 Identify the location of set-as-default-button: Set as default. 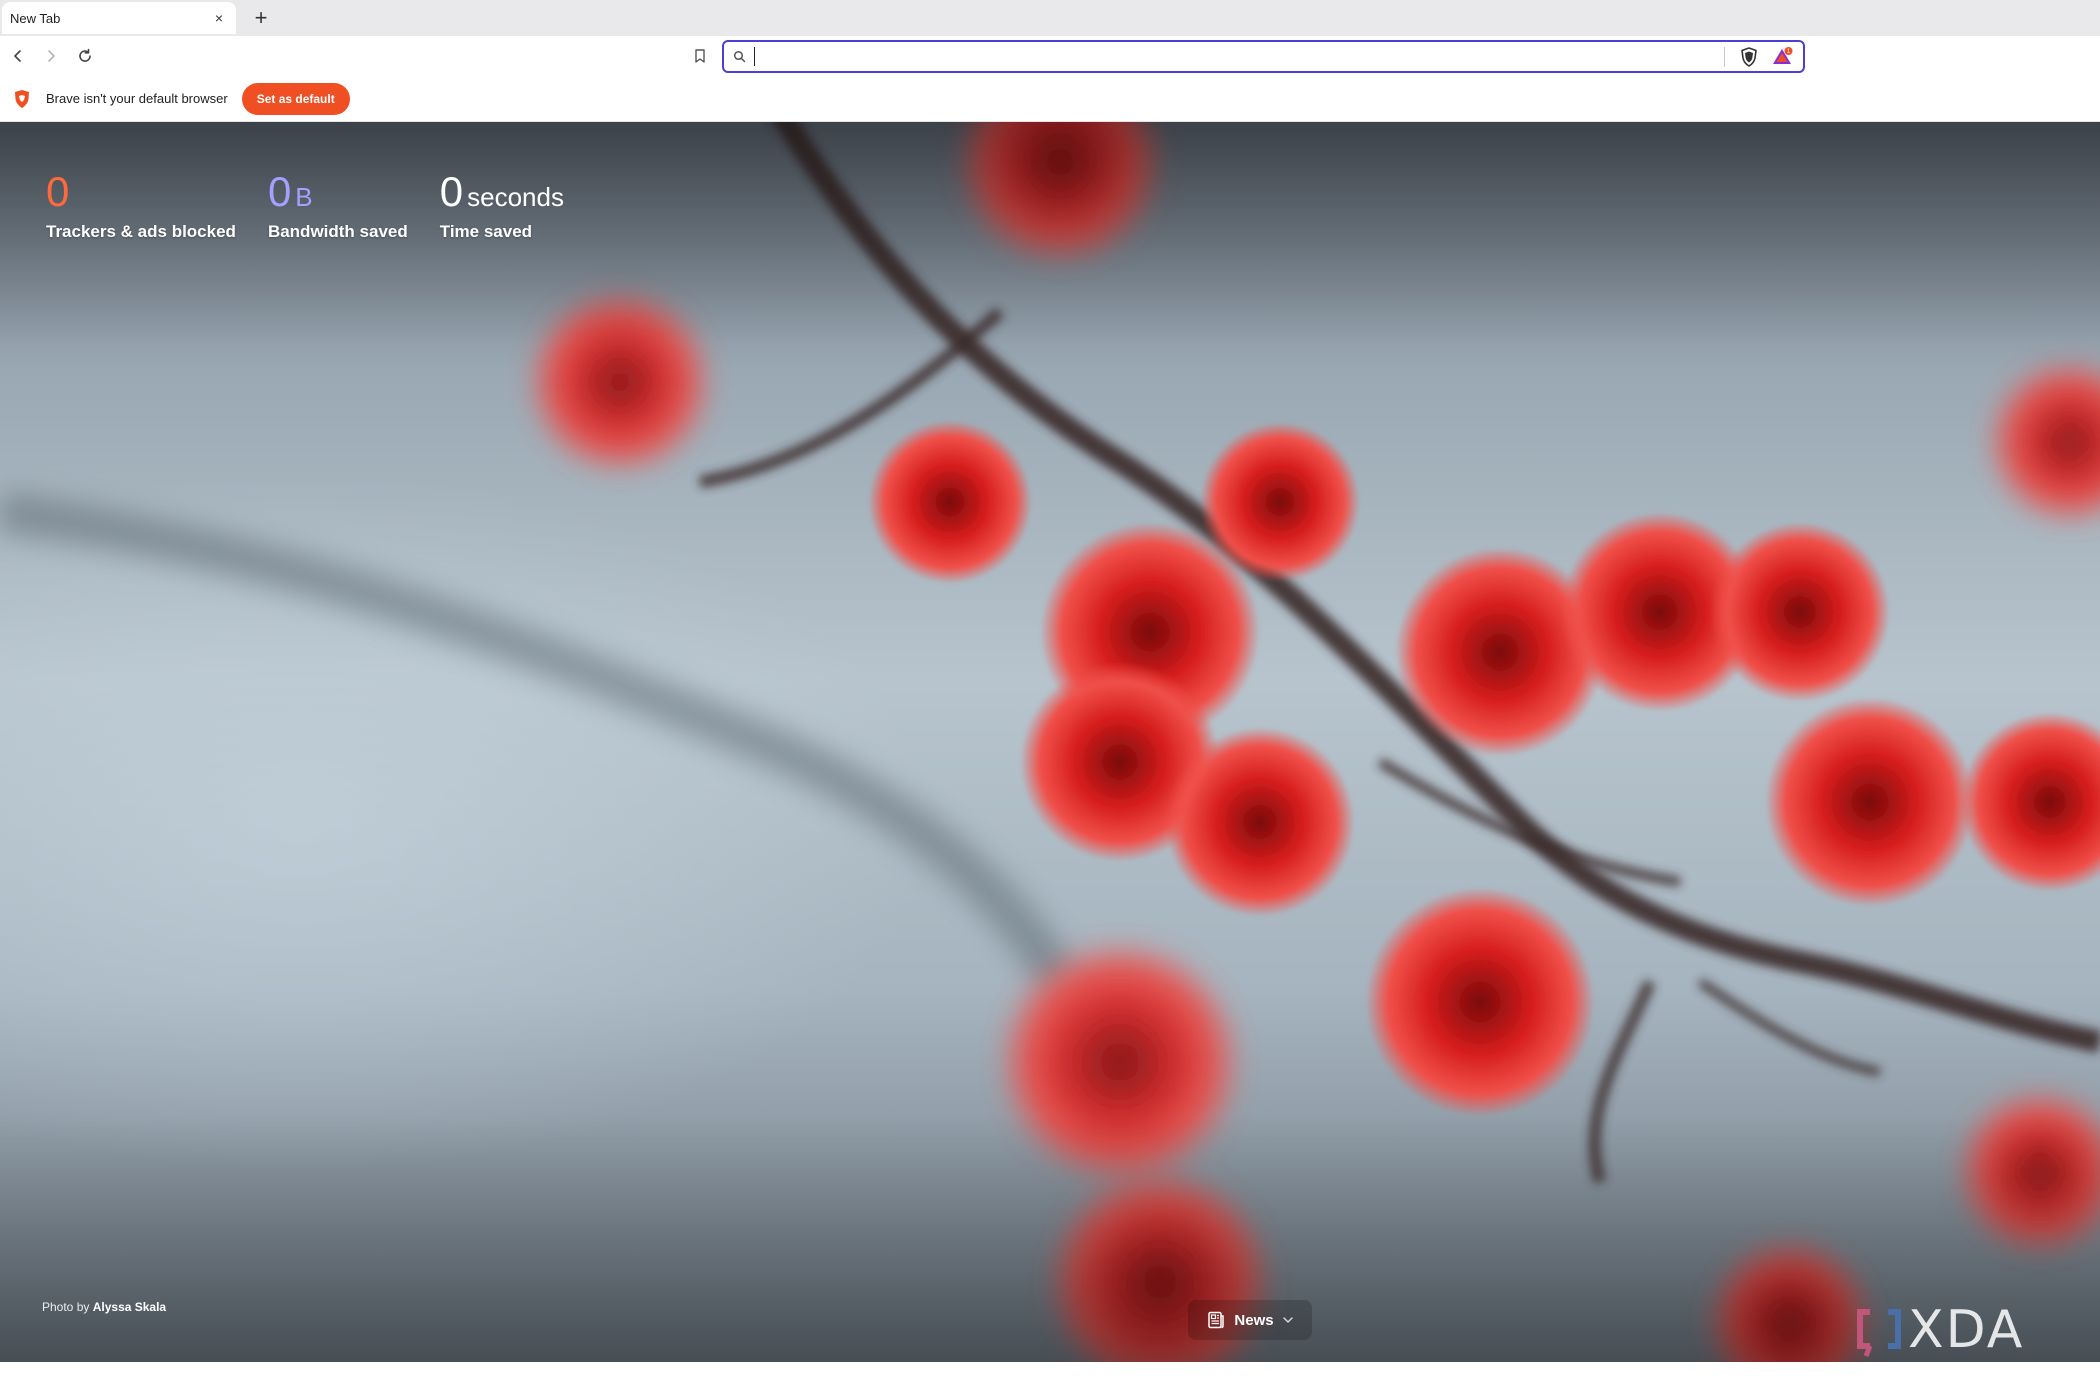
(295, 98).